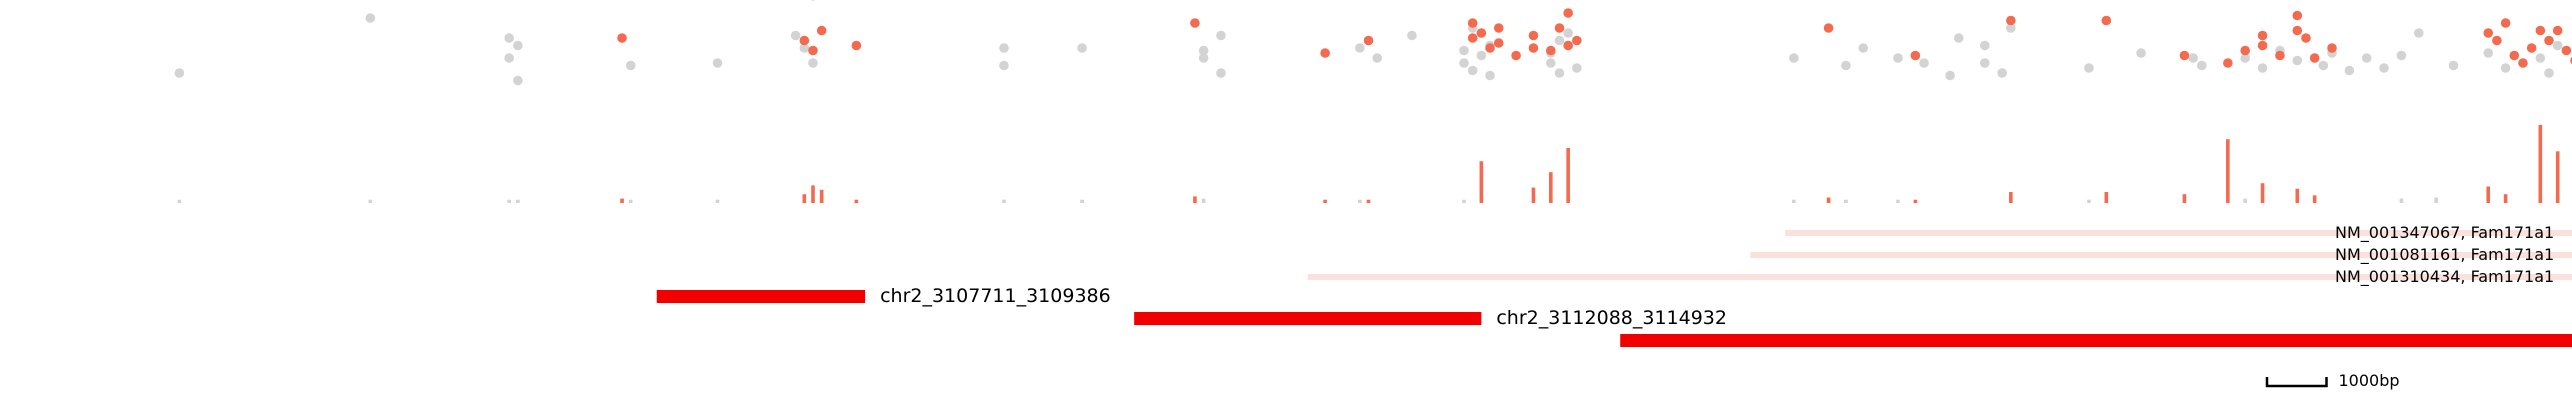 The image size is (2572, 409). Describe the element at coordinates (2297, 381) in the screenshot. I see `scale-bar-line` at that location.